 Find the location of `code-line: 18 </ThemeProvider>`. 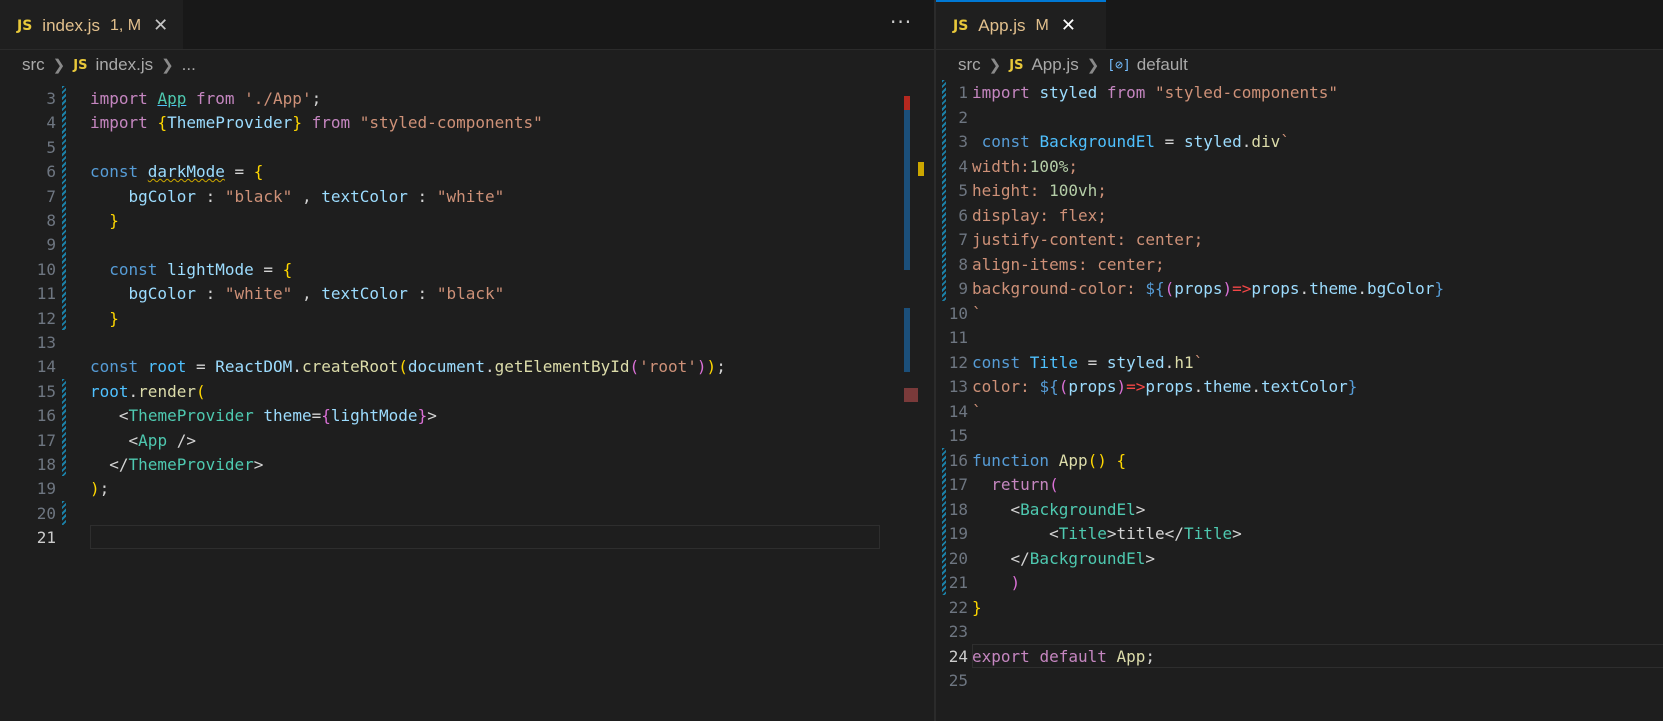

code-line: 18 </ThemeProvider> is located at coordinates (467, 465).